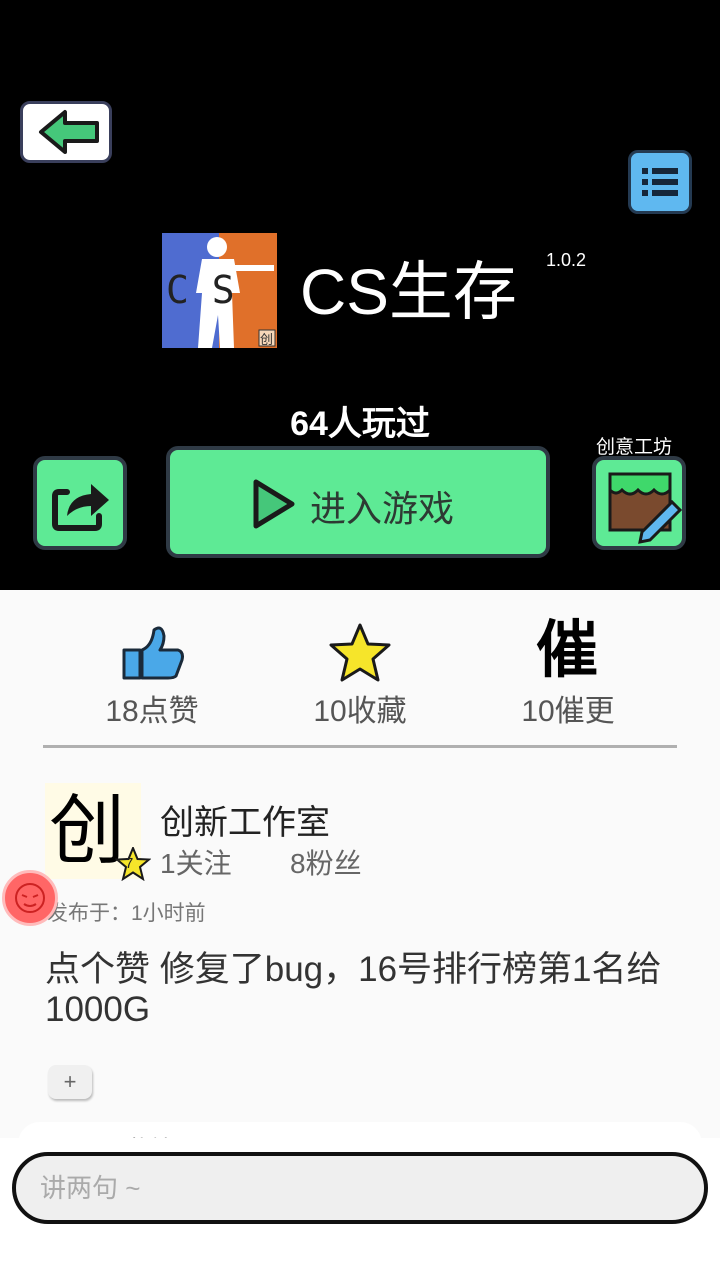 This screenshot has height=1280, width=720. I want to click on back-button, so click(66, 132).